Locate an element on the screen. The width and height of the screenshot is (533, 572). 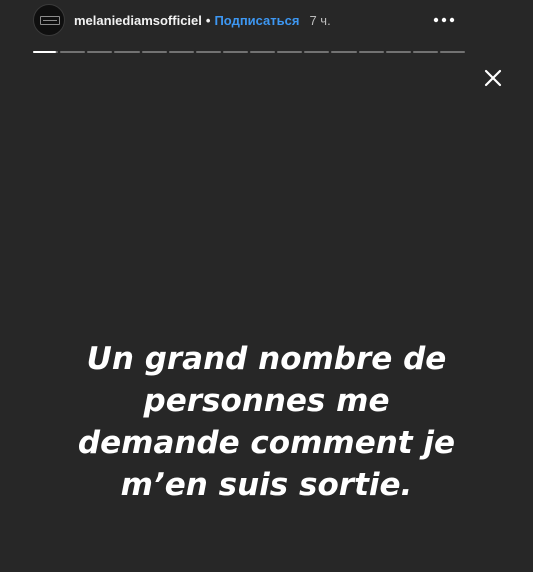
username: melaniediamsofficiel is located at coordinates (138, 20).